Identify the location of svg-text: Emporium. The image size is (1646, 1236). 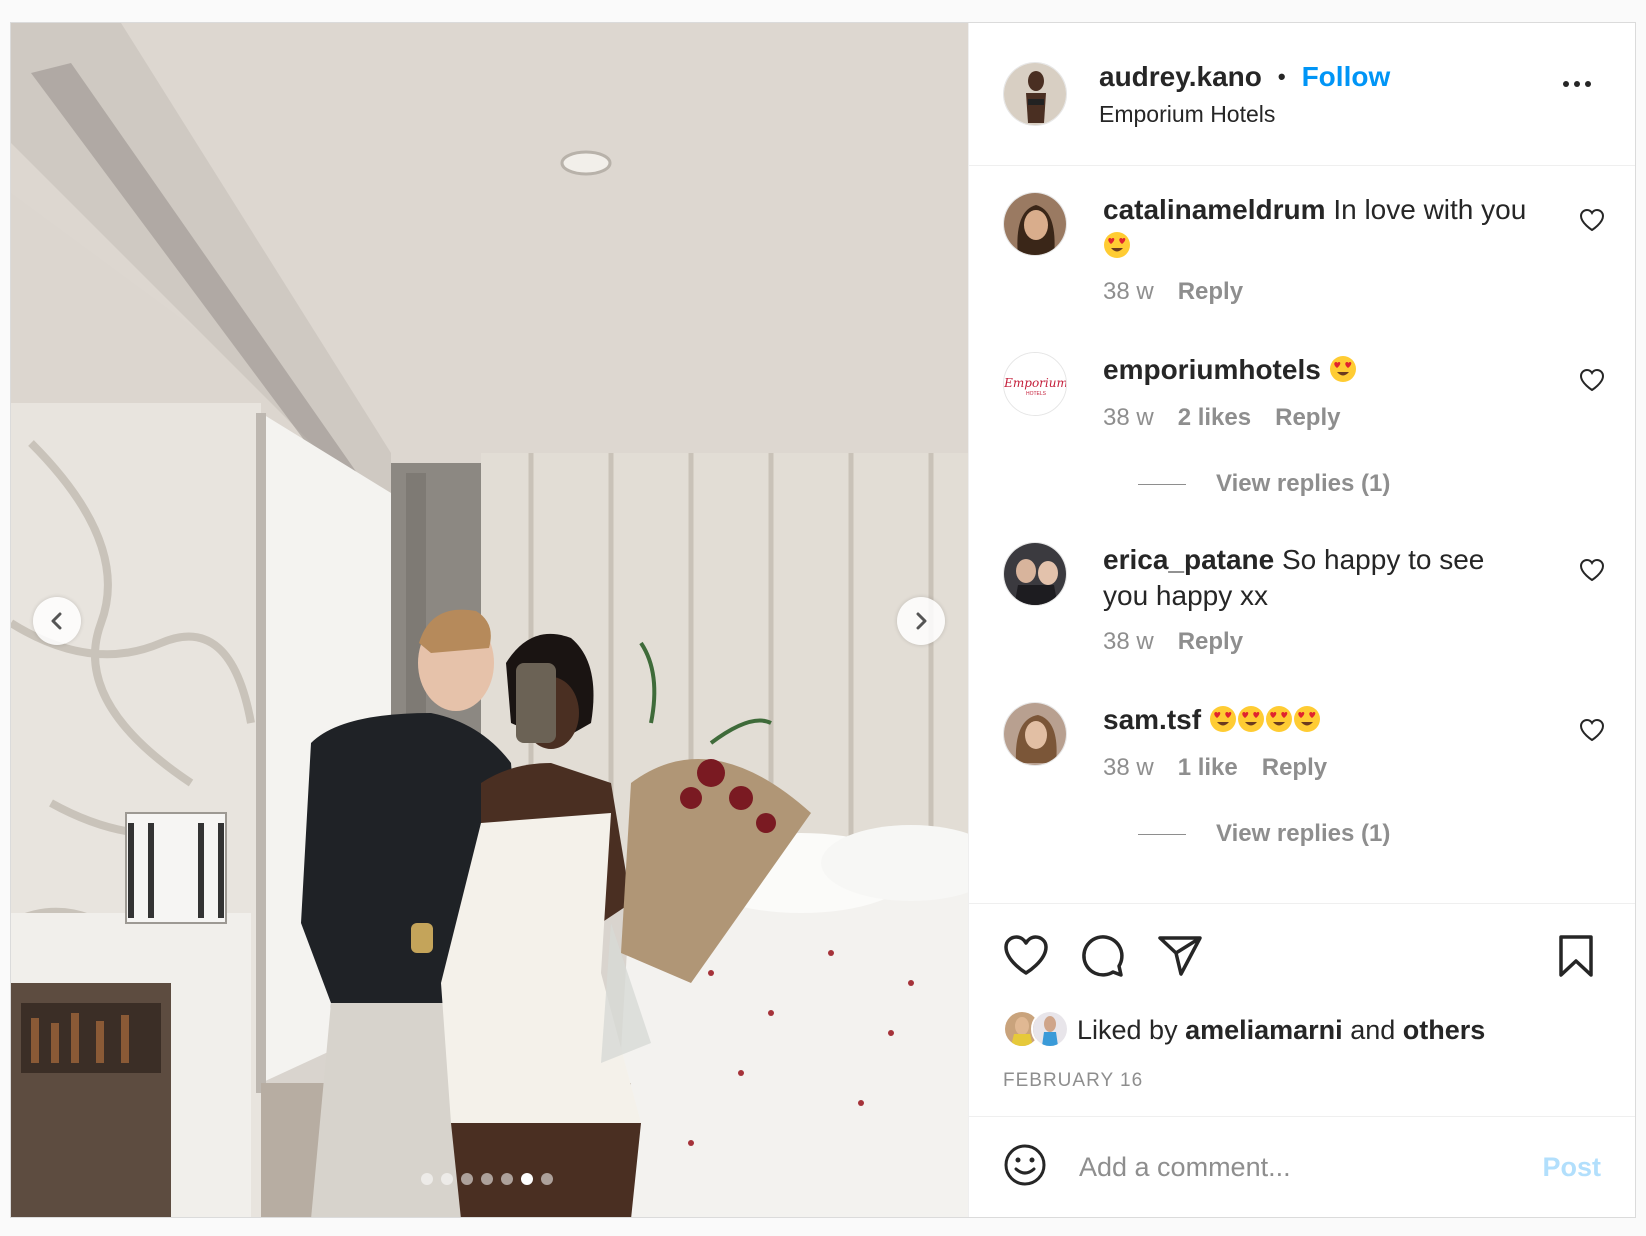
(1035, 383).